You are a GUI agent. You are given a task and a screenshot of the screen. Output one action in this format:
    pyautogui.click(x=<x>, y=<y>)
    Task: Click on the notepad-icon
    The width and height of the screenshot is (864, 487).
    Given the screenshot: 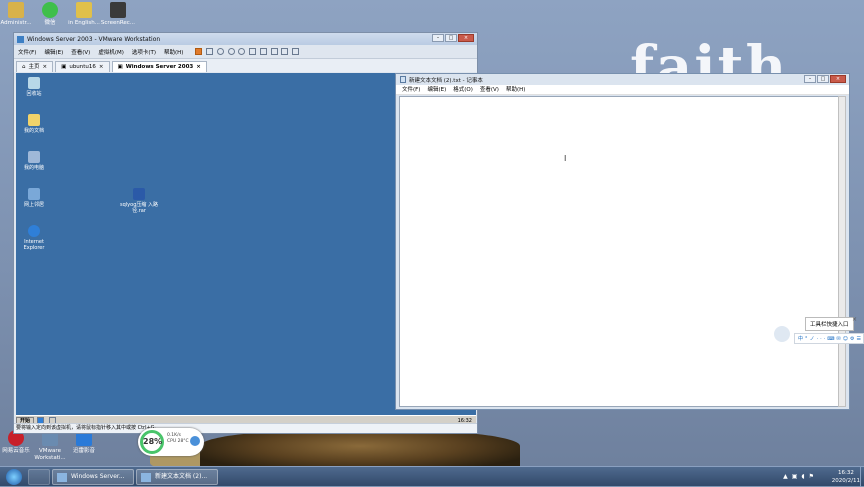 What is the action you would take?
    pyautogui.click(x=146, y=477)
    